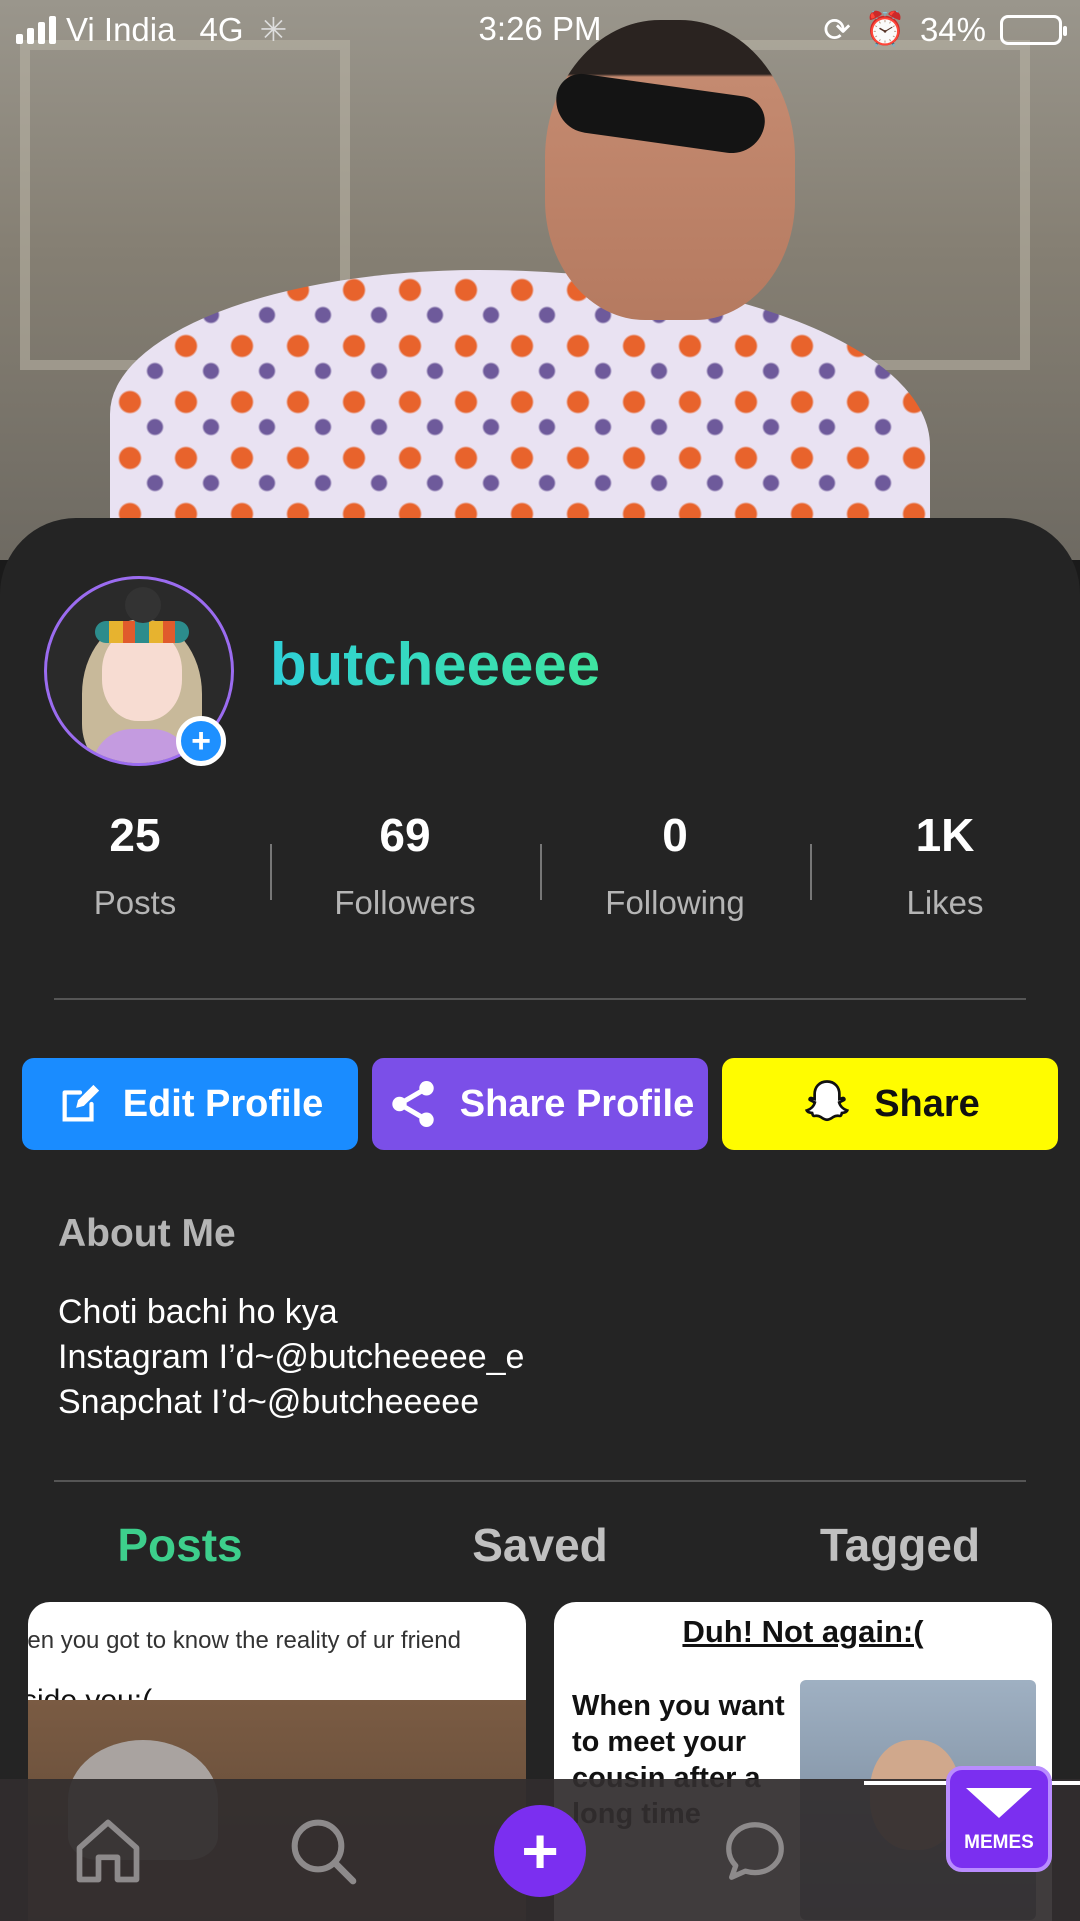  What do you see at coordinates (435, 664) in the screenshot?
I see `username: butcheeeee` at bounding box center [435, 664].